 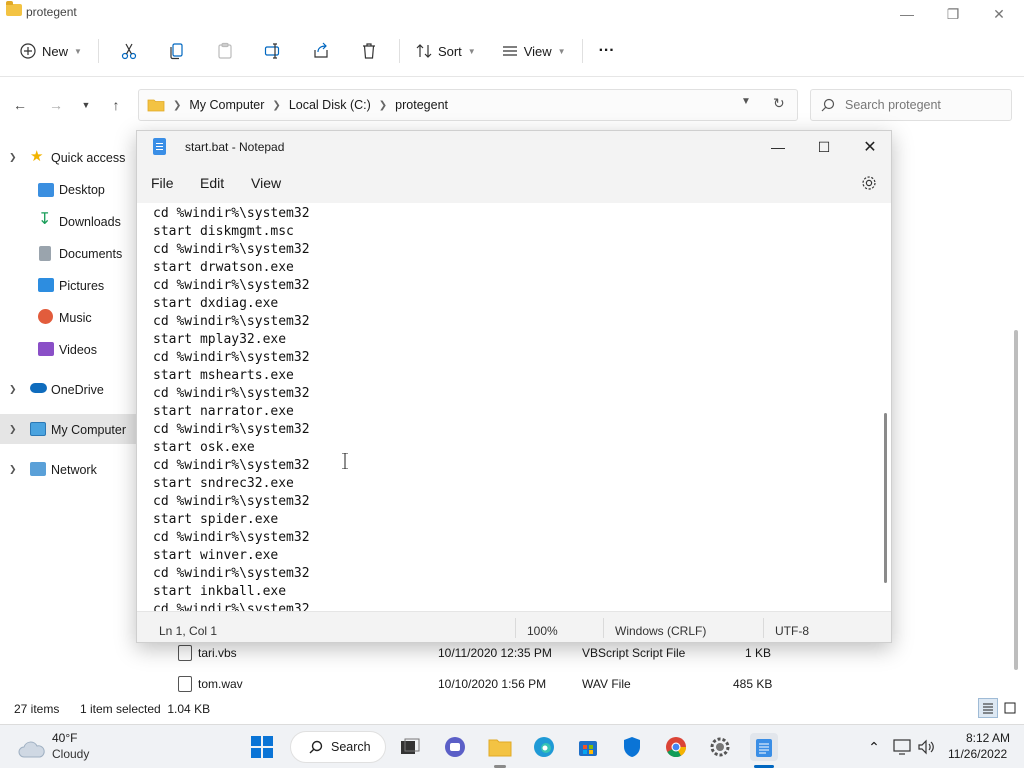 I want to click on paste-button, so click(x=225, y=51).